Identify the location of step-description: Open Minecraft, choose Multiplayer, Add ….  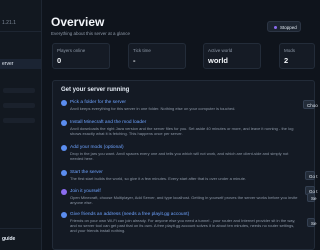
(184, 200).